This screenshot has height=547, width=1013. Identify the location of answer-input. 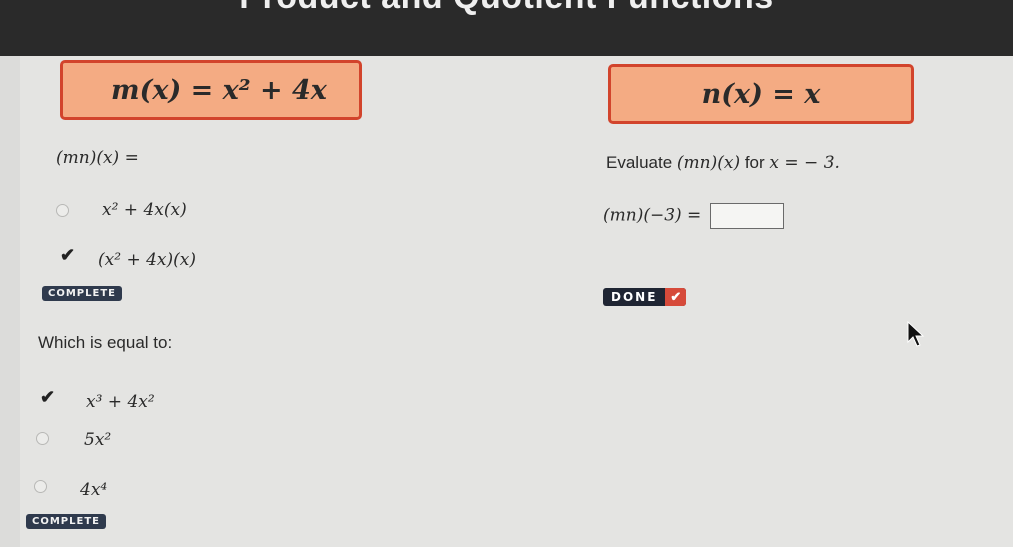
(747, 216).